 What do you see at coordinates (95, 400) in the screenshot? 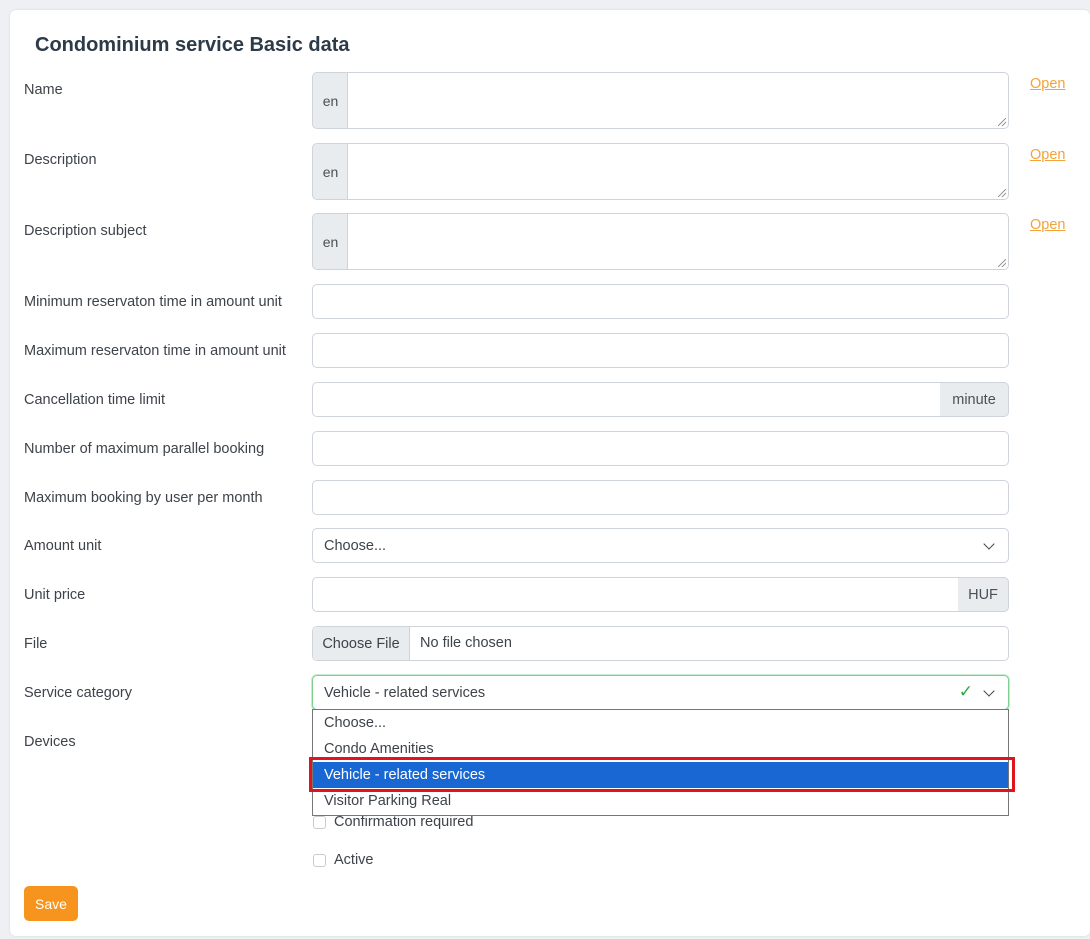
I see `cancellation-label: Cancellation time limit` at bounding box center [95, 400].